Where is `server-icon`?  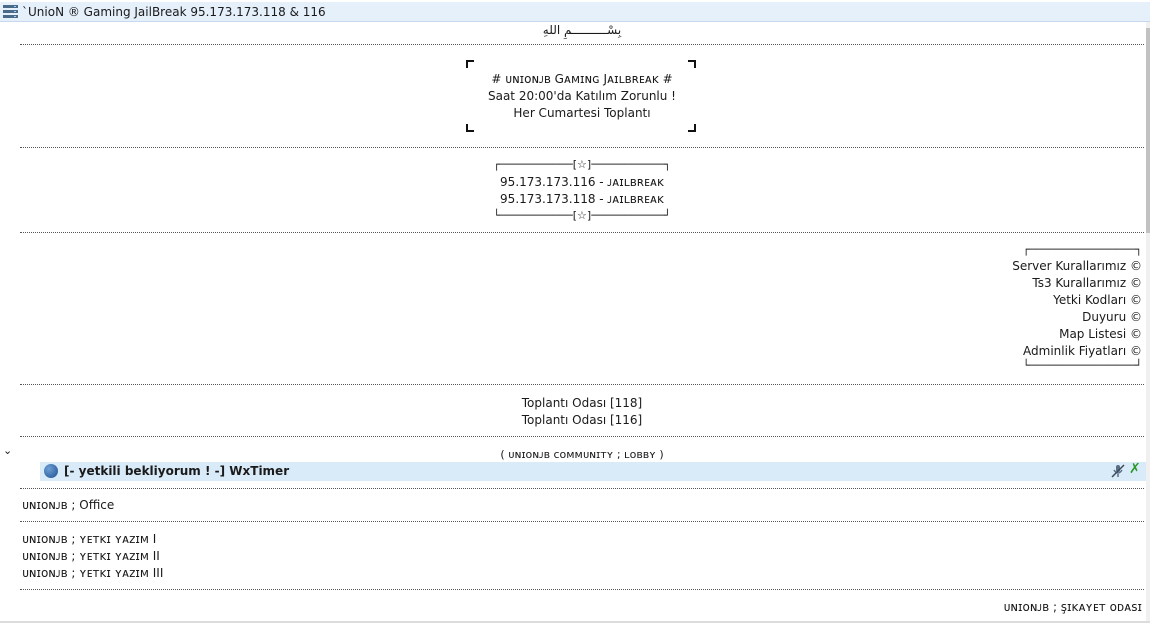
server-icon is located at coordinates (10, 11).